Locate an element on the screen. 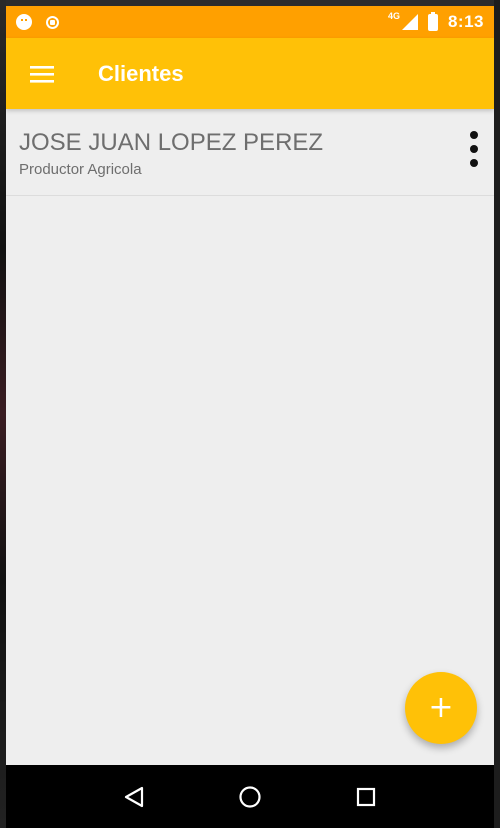 The image size is (500, 828). client-role: Productor Agricola is located at coordinates (80, 169).